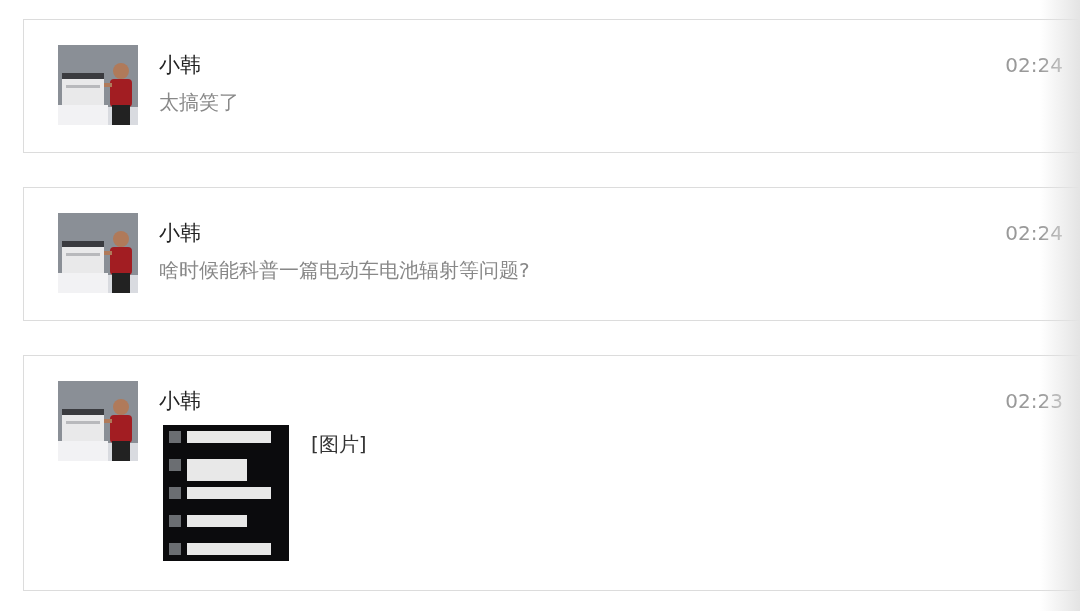 Image resolution: width=1080 pixels, height=611 pixels. What do you see at coordinates (1034, 401) in the screenshot?
I see `message-time: 02:23` at bounding box center [1034, 401].